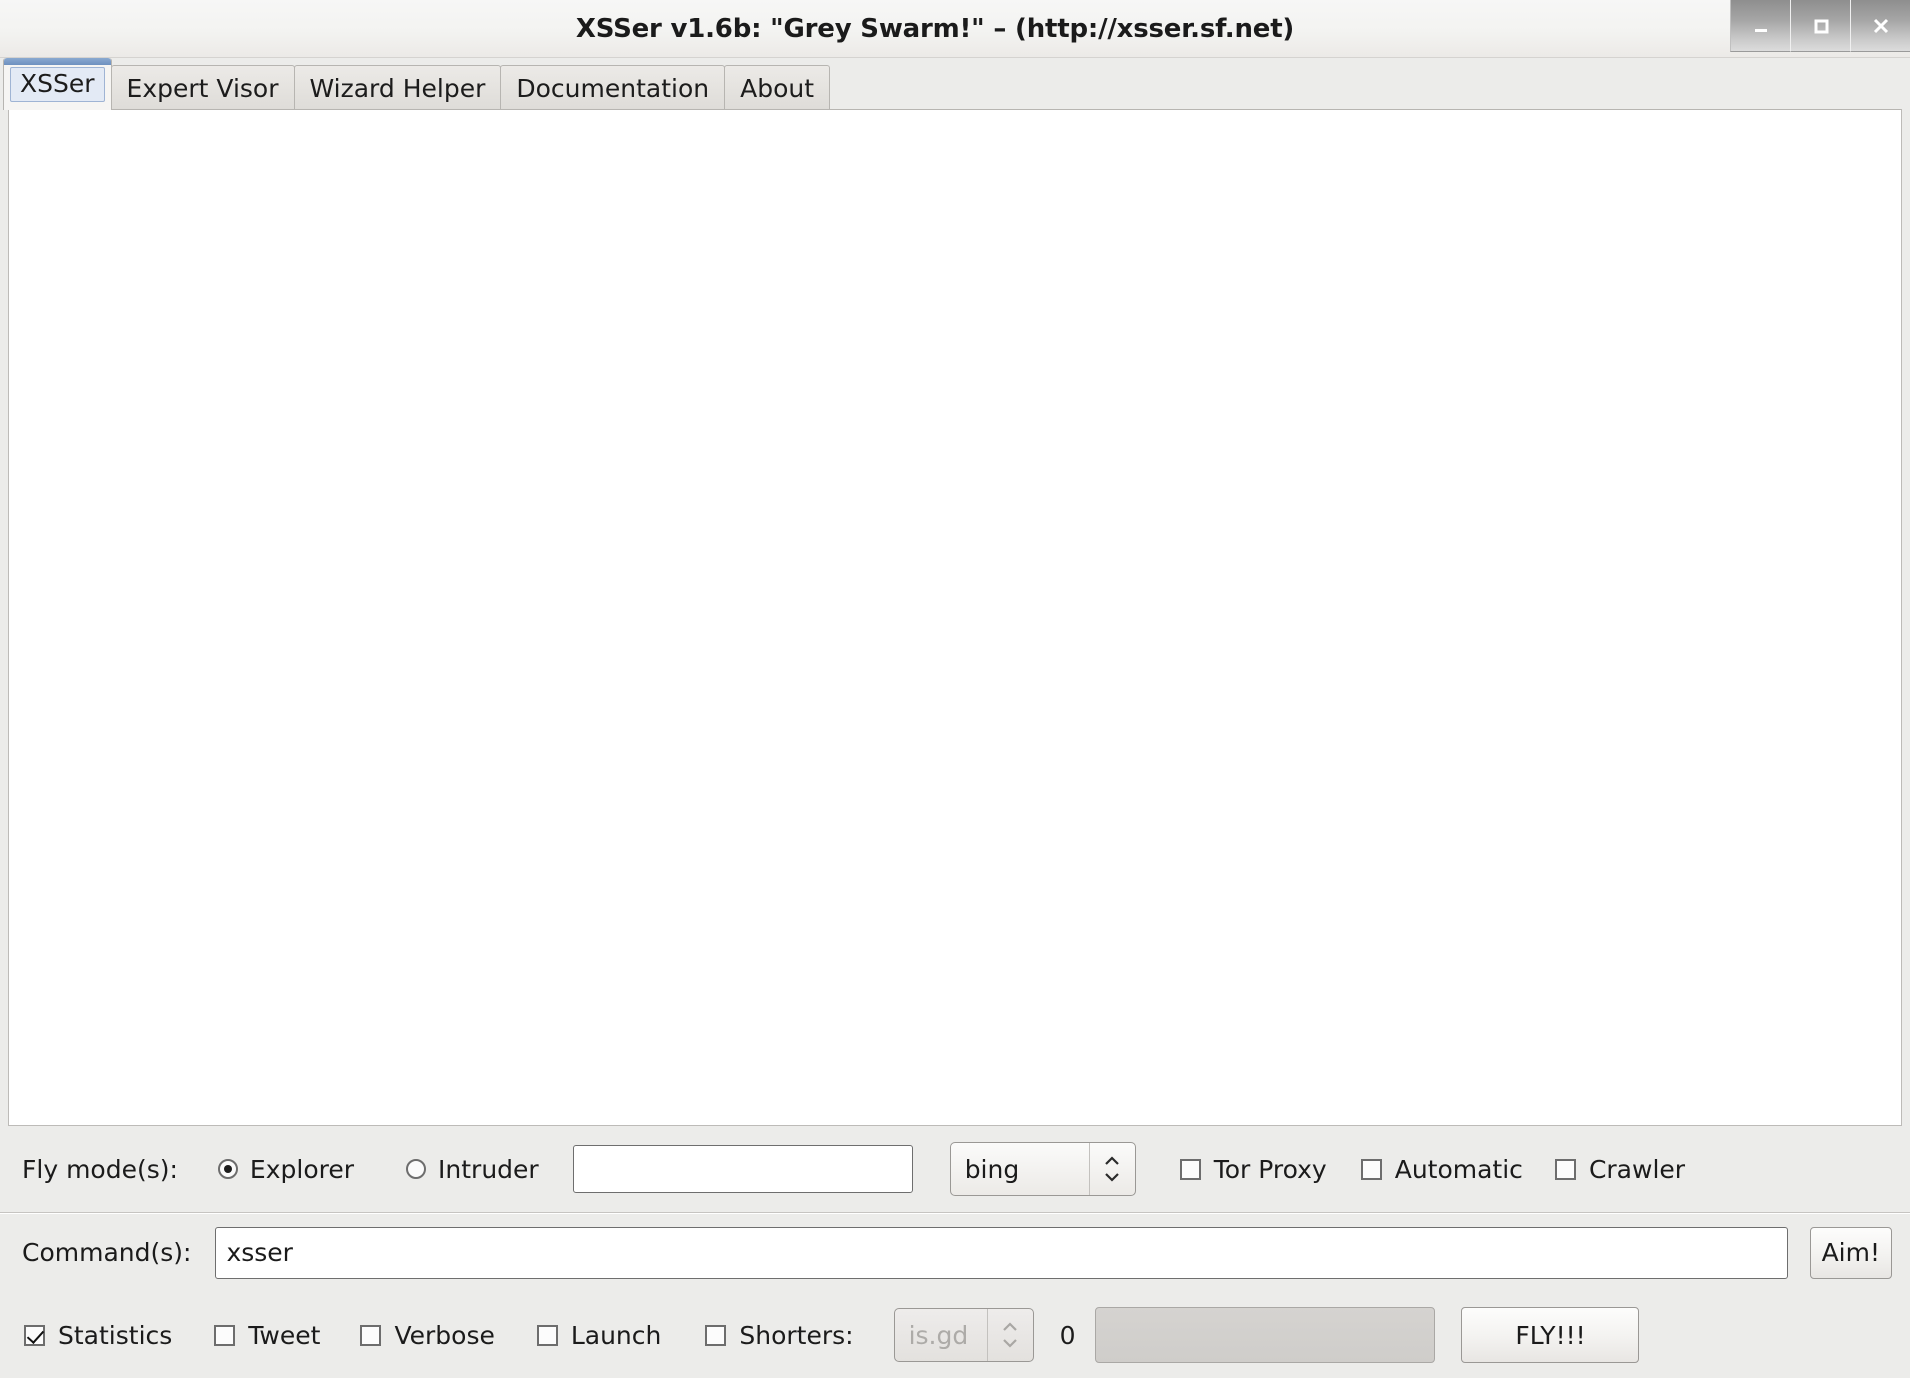  I want to click on radio-intruder-indicator, so click(416, 1169).